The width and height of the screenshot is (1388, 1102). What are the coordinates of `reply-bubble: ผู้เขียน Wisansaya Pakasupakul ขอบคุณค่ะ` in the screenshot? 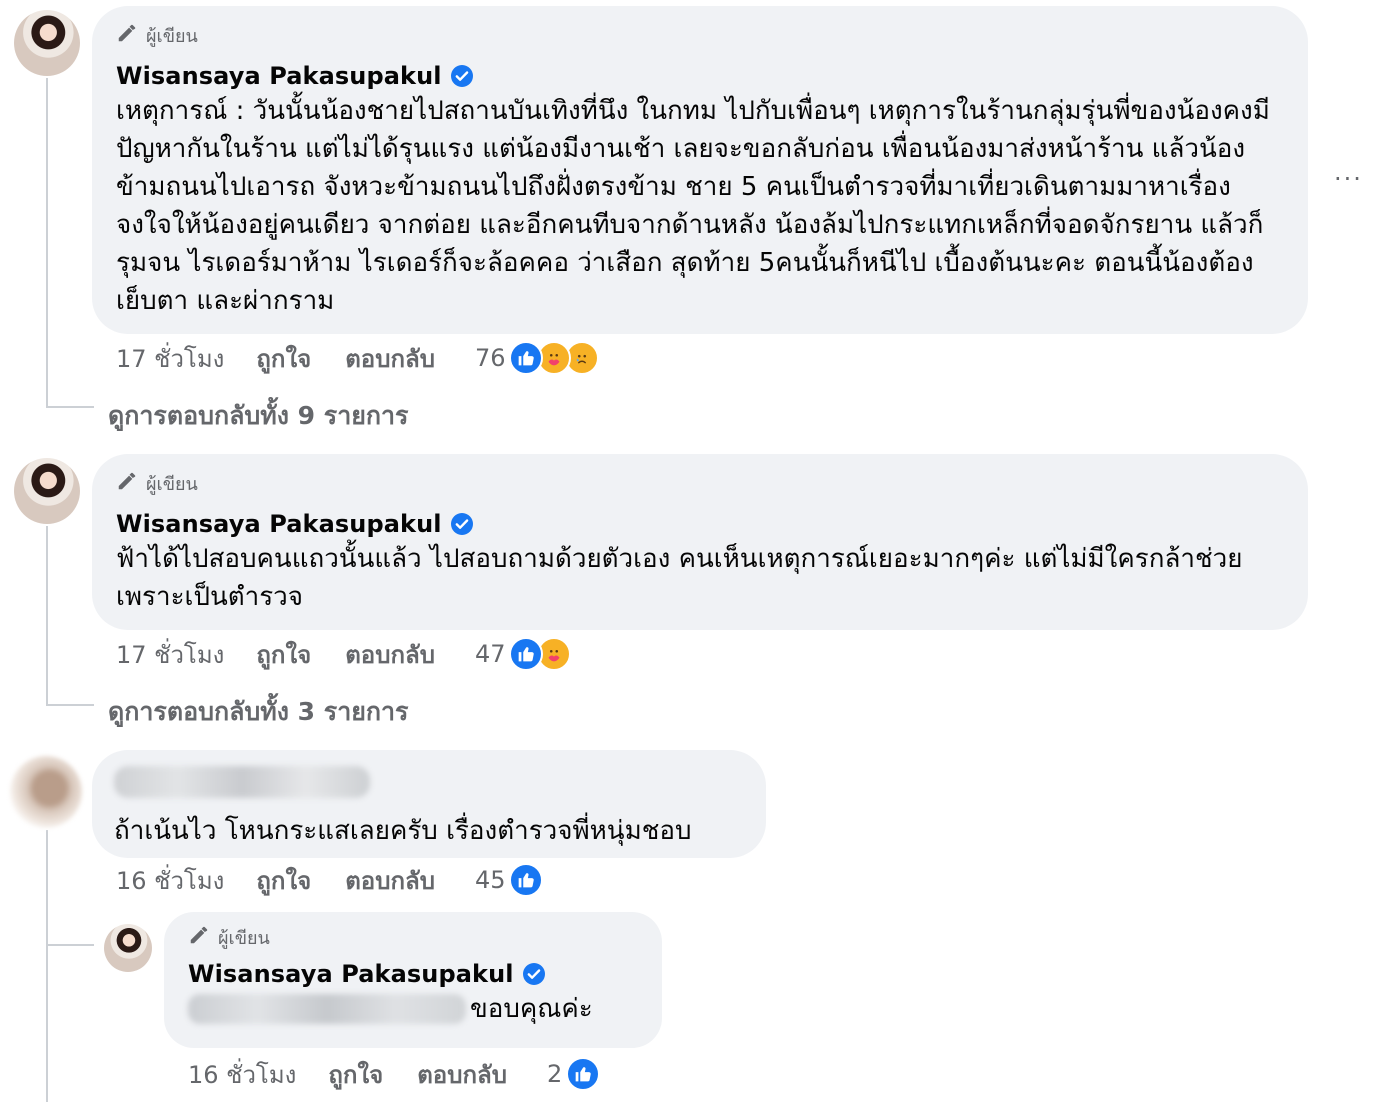 It's located at (413, 980).